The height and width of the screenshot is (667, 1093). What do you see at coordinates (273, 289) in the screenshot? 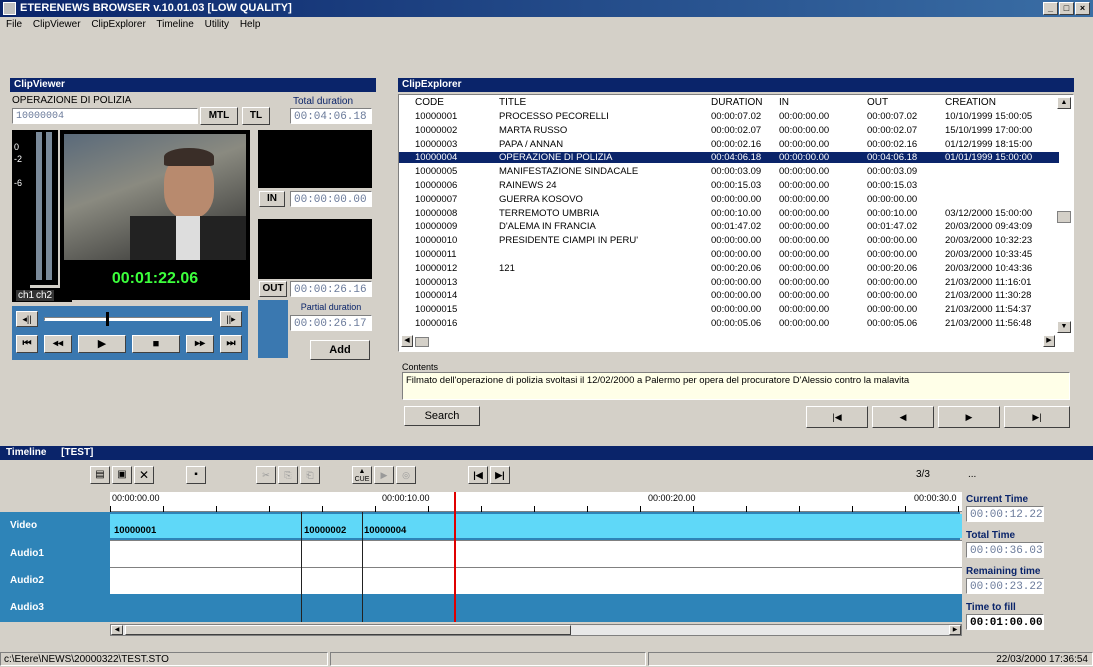
I see `out-button: OUT` at bounding box center [273, 289].